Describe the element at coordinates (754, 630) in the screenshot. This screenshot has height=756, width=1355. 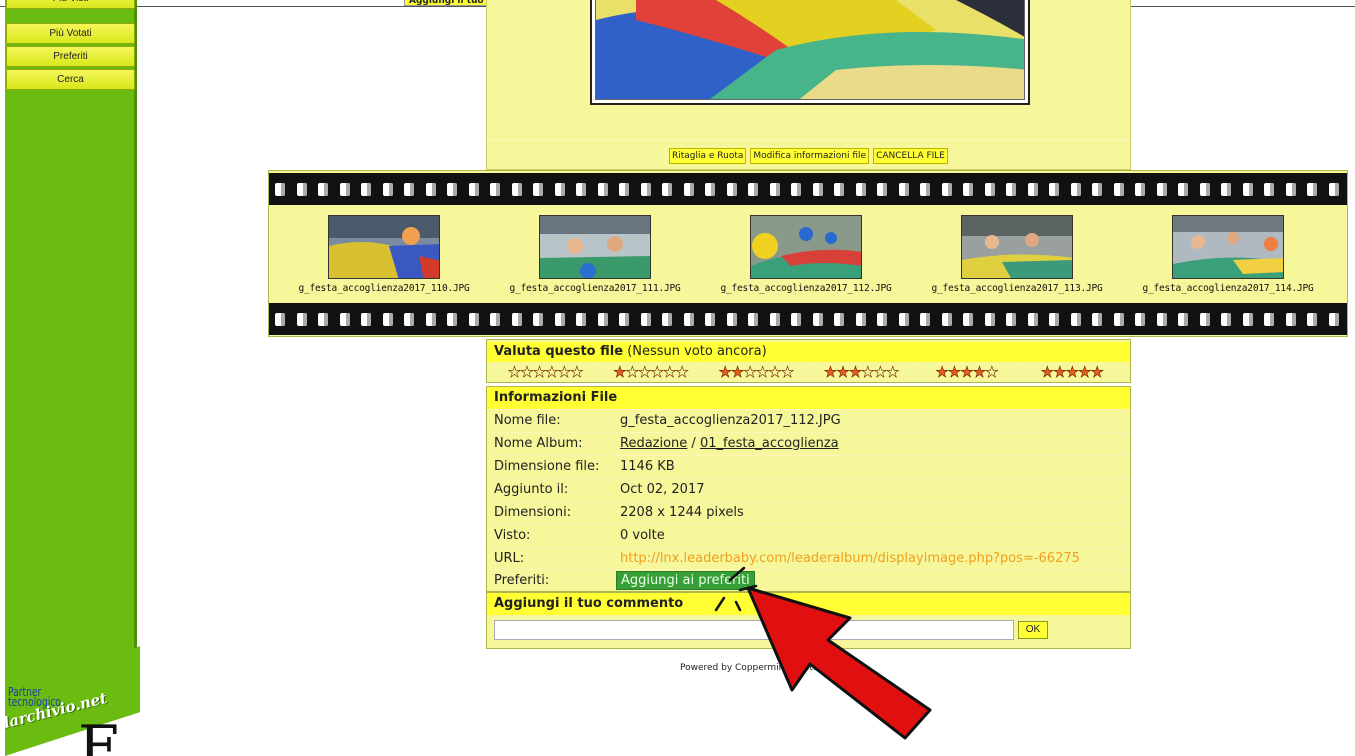
I see `comment-input` at that location.